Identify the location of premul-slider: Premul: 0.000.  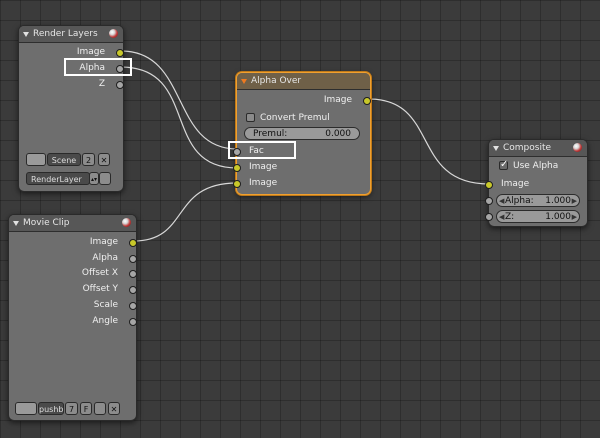
(302, 133).